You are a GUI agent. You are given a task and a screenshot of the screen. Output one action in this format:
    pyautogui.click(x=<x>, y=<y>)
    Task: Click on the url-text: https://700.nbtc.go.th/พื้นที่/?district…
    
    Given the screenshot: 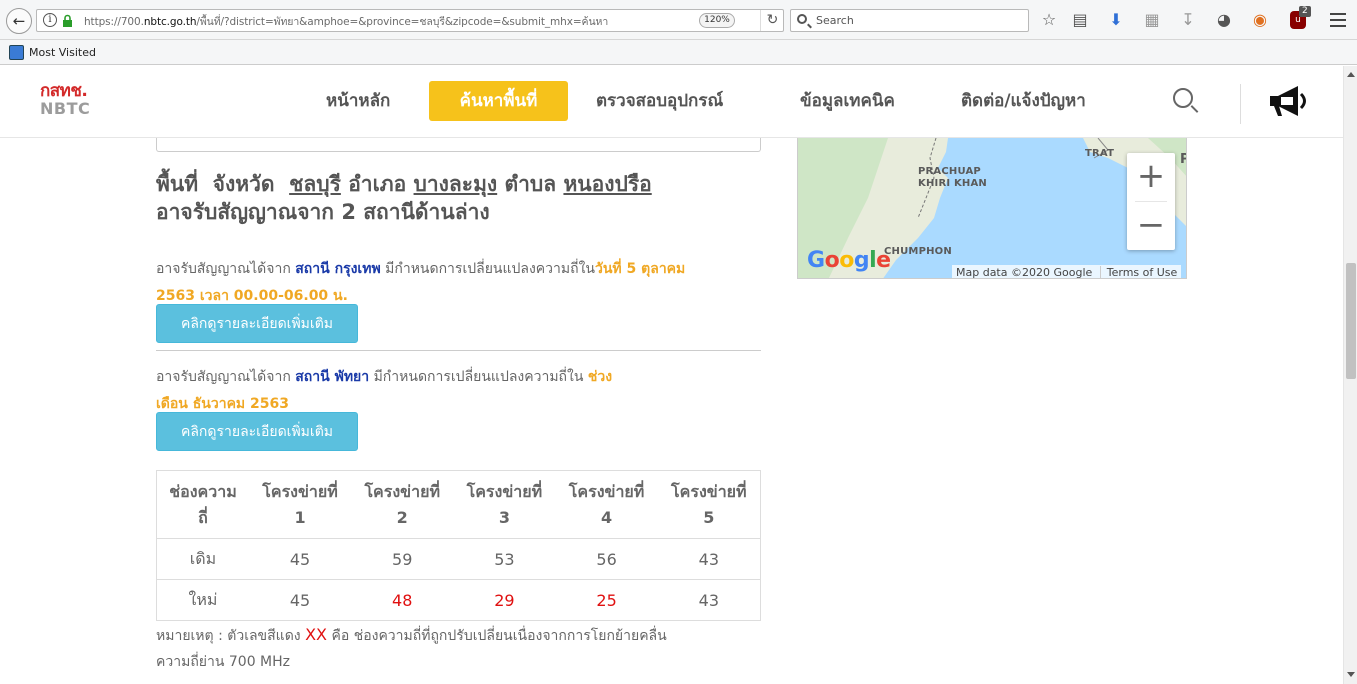 What is the action you would take?
    pyautogui.click(x=346, y=21)
    